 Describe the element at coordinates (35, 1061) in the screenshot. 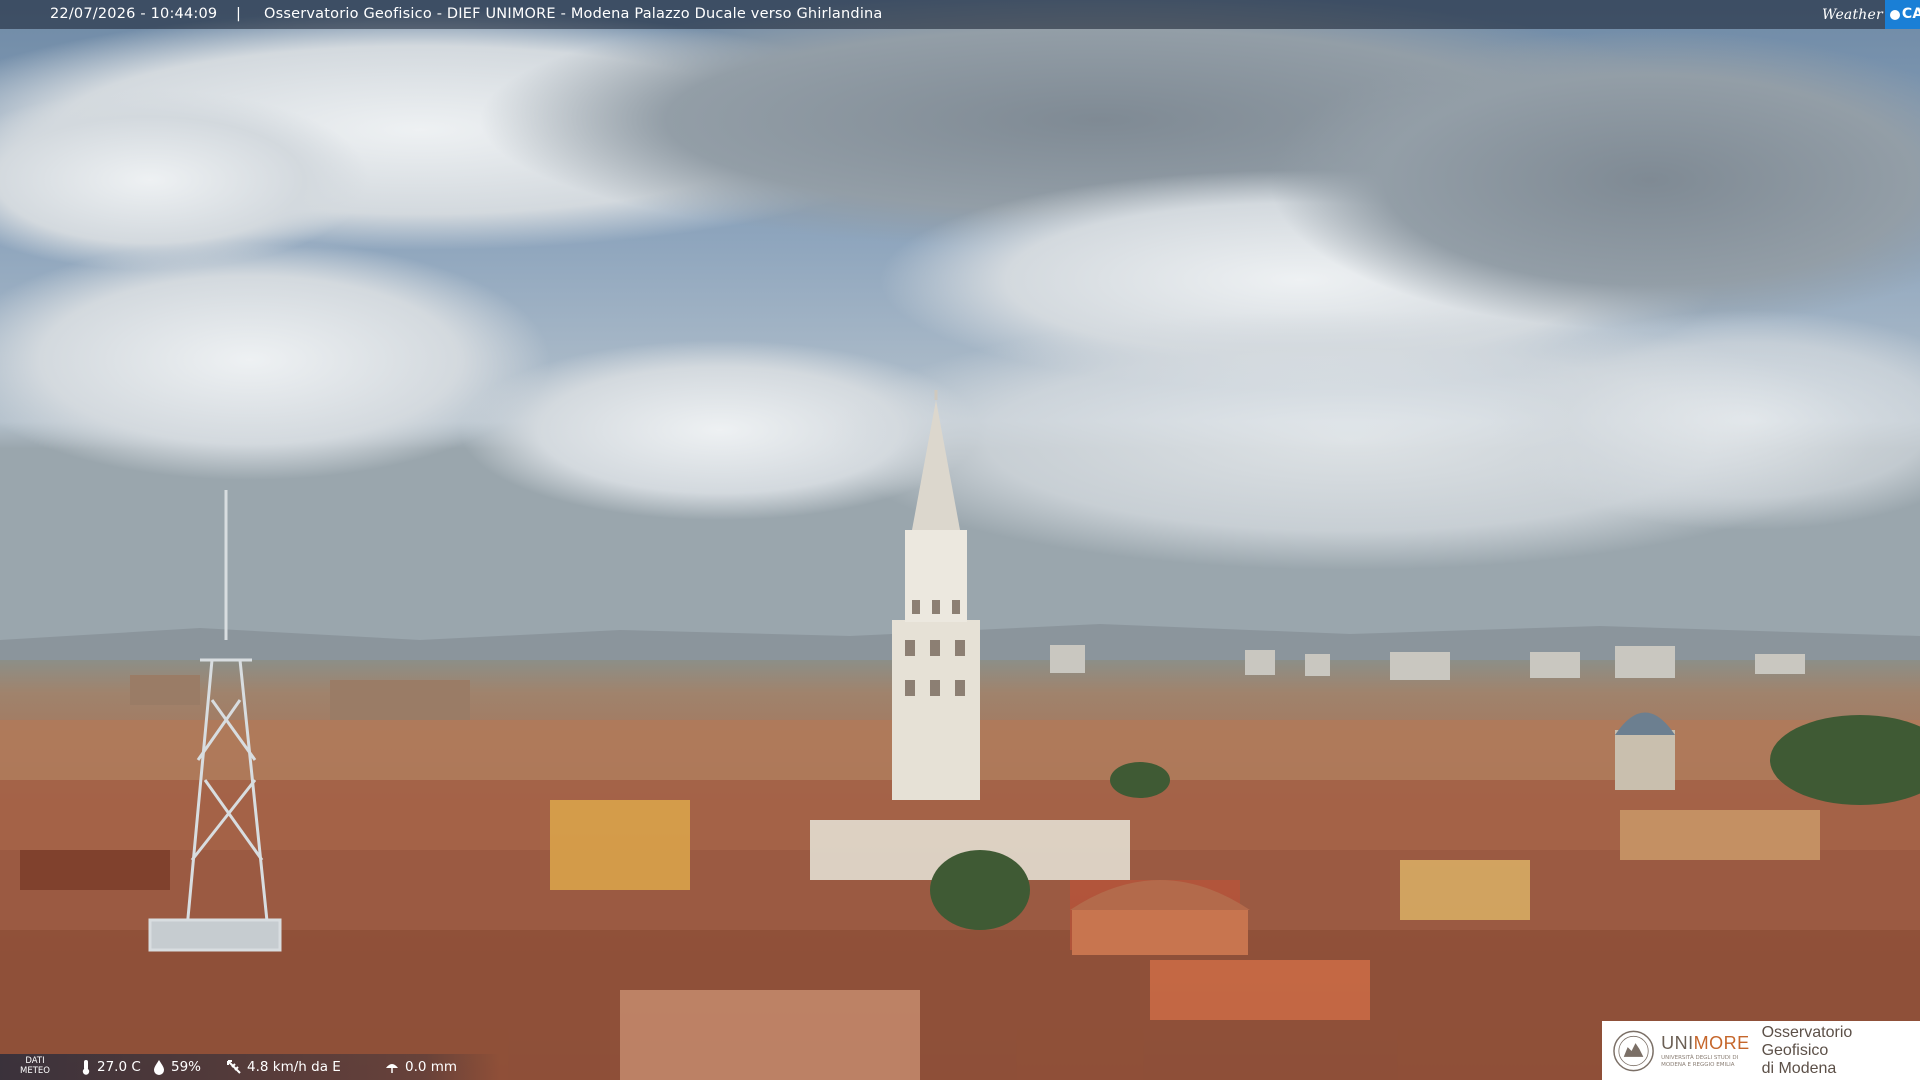

I see `meteo-label-line1: DATI` at that location.